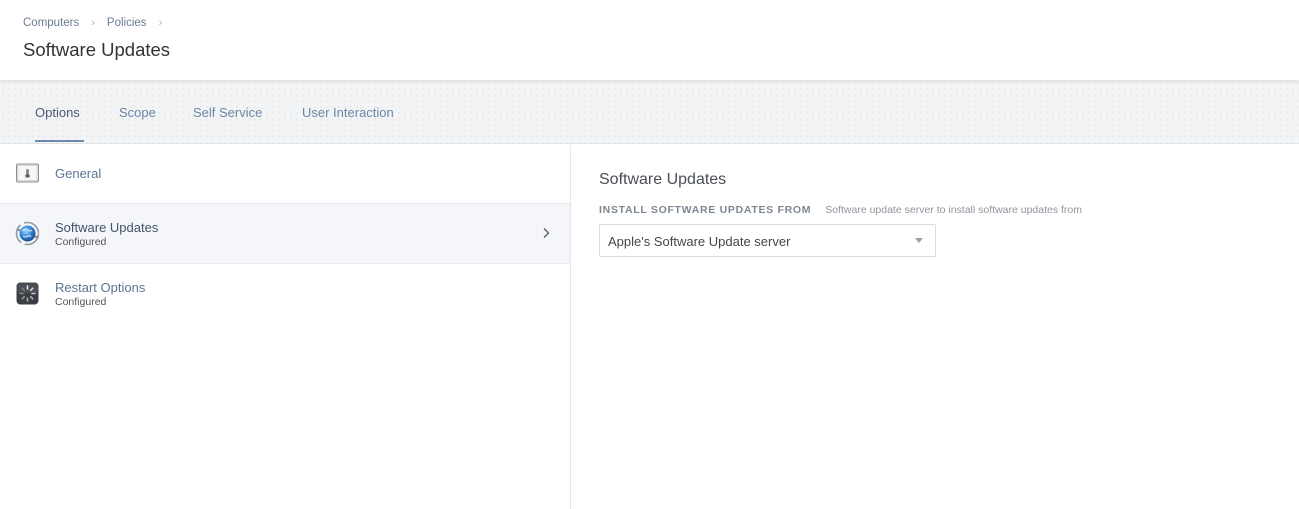  What do you see at coordinates (59, 141) in the screenshot?
I see `active-tab-indicator` at bounding box center [59, 141].